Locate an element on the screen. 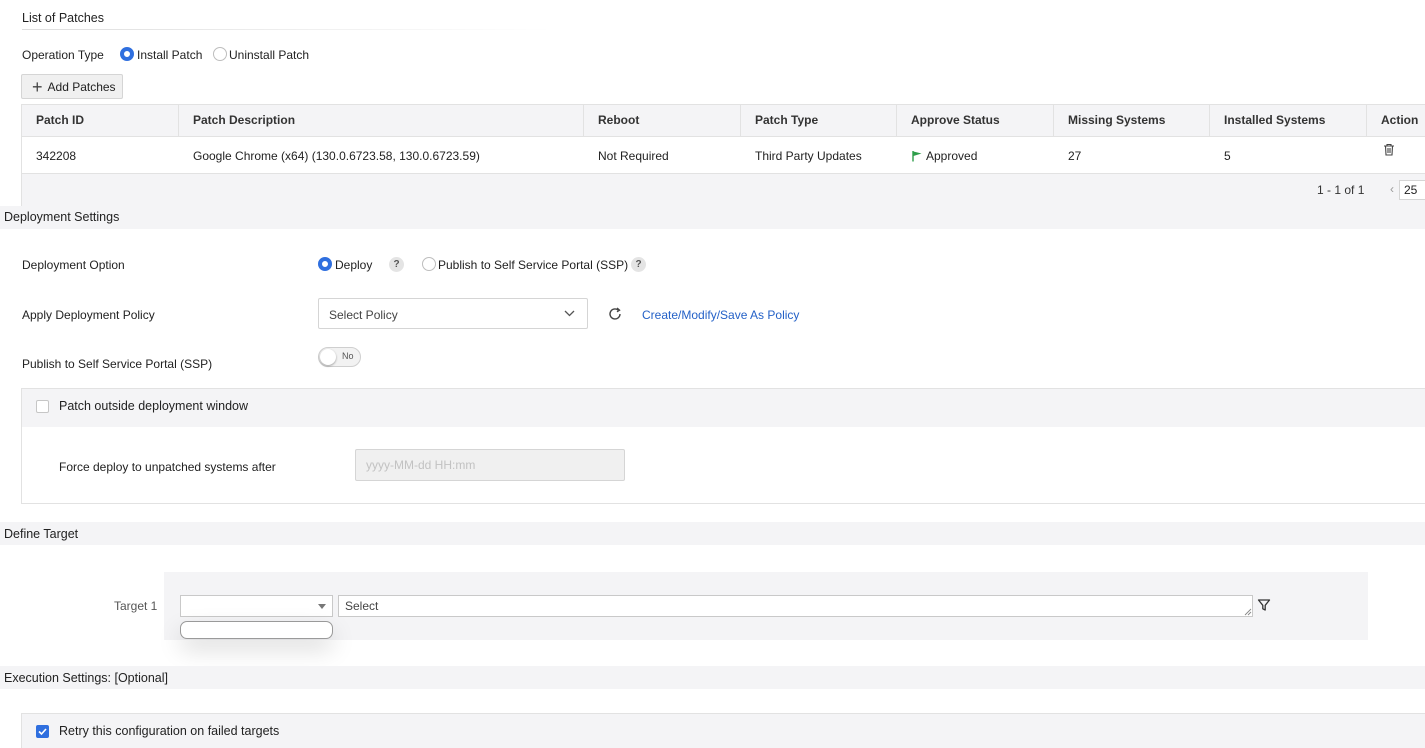 Image resolution: width=1425 pixels, height=748 pixels. cell-approve-status: Approved is located at coordinates (937, 156).